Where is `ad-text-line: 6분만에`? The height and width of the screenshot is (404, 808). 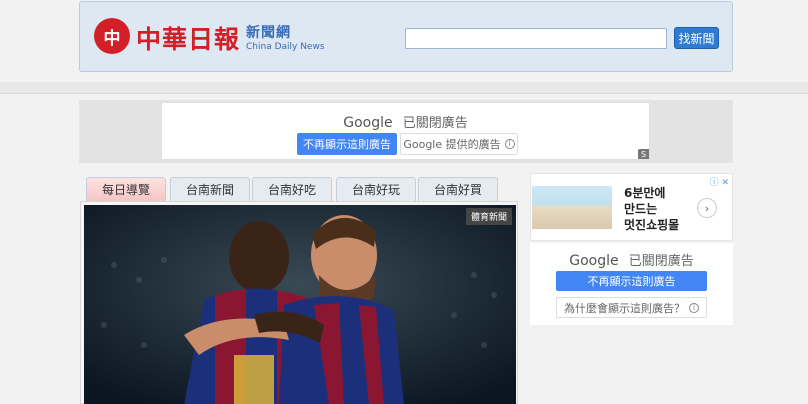
ad-text-line: 6분만에 is located at coordinates (645, 193).